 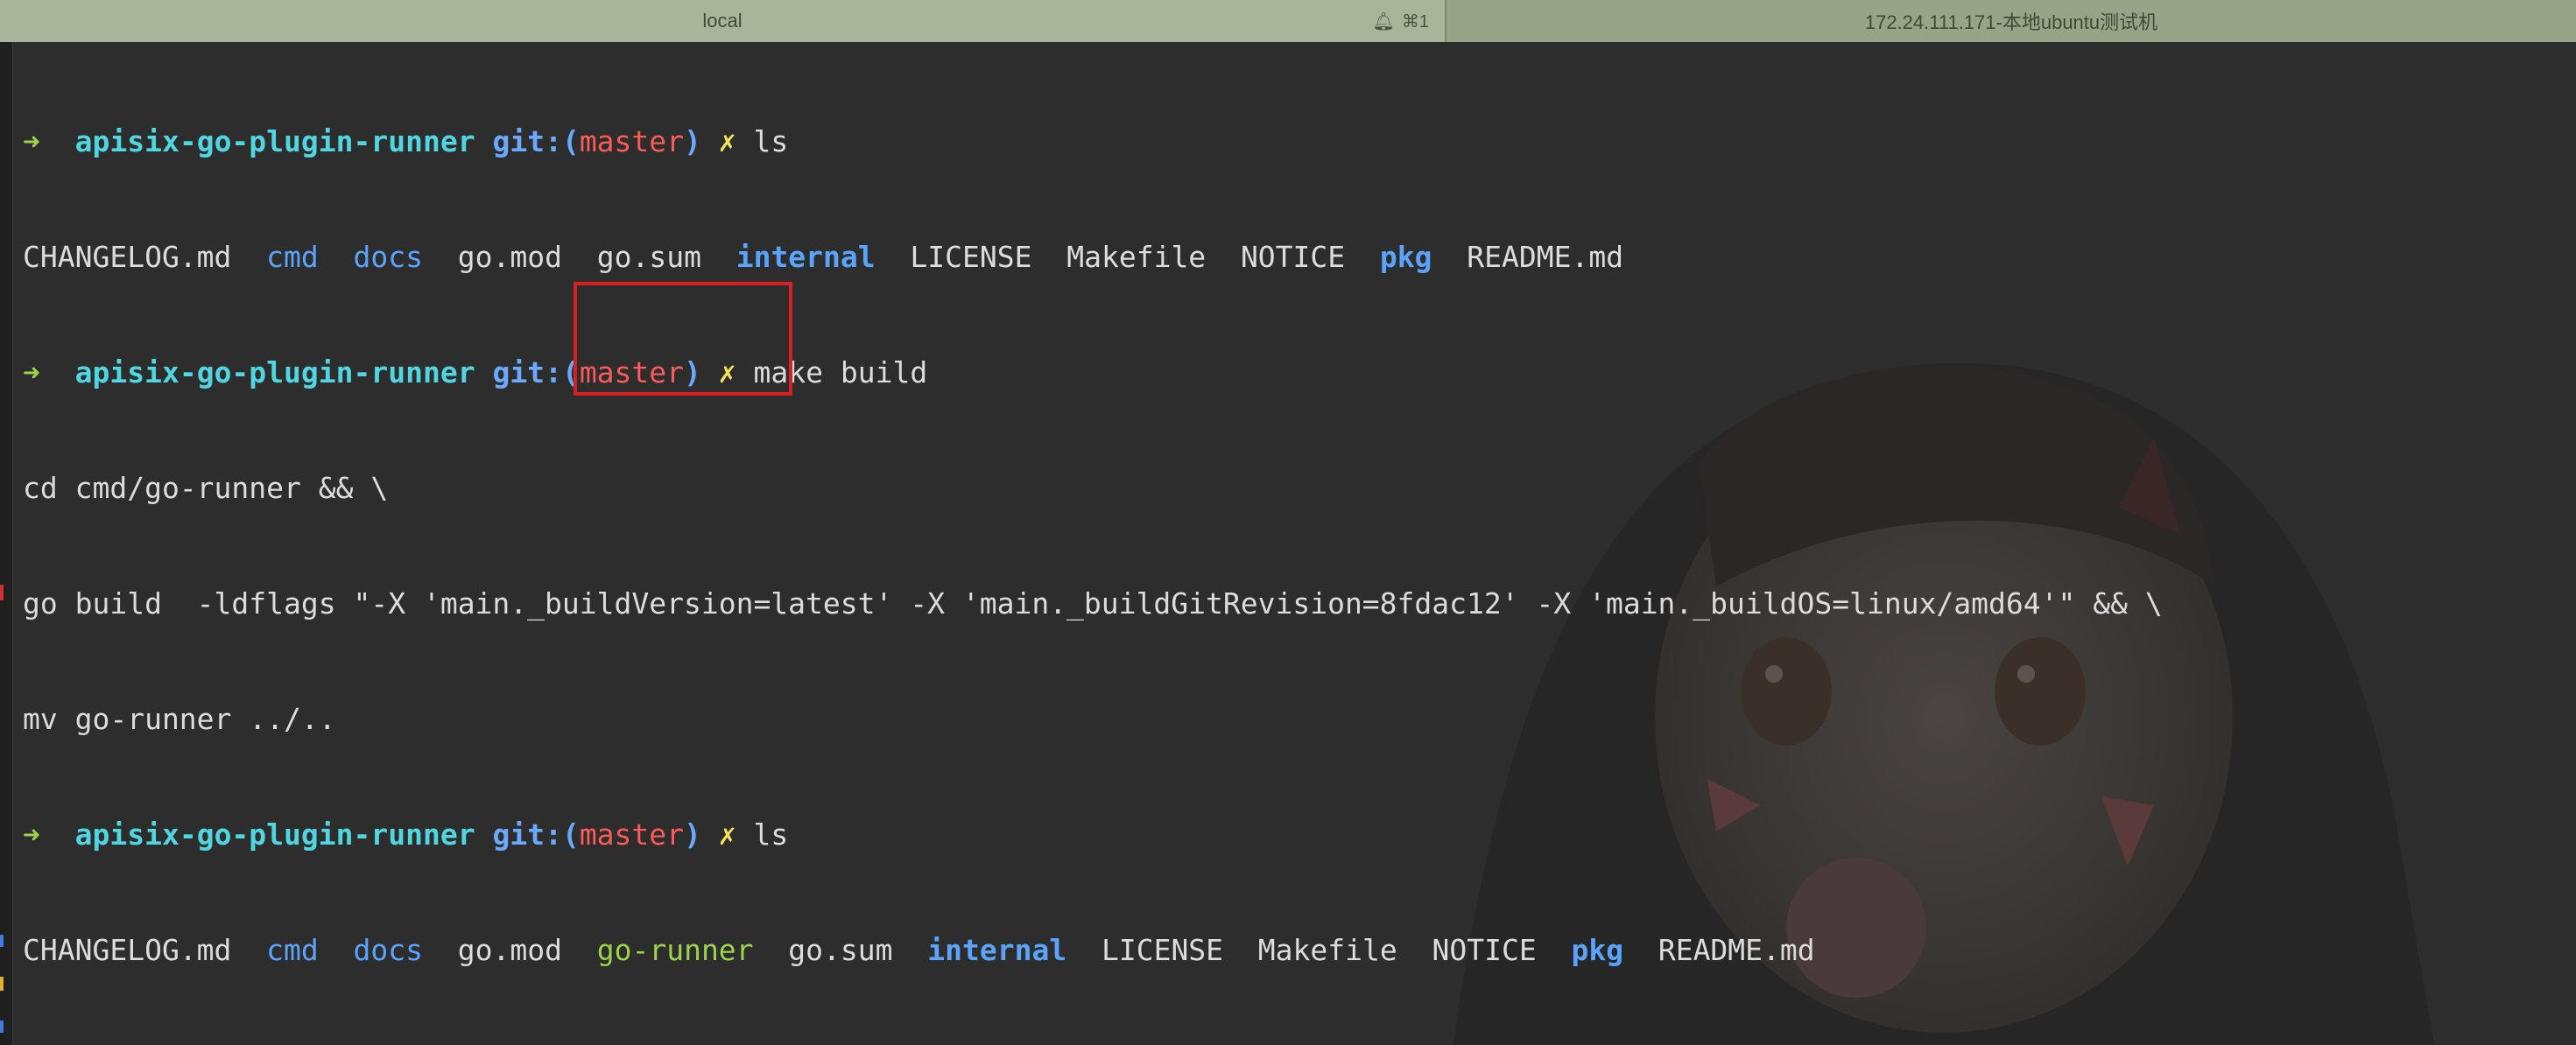 What do you see at coordinates (675, 950) in the screenshot?
I see `ls-entry-executable: go-runner` at bounding box center [675, 950].